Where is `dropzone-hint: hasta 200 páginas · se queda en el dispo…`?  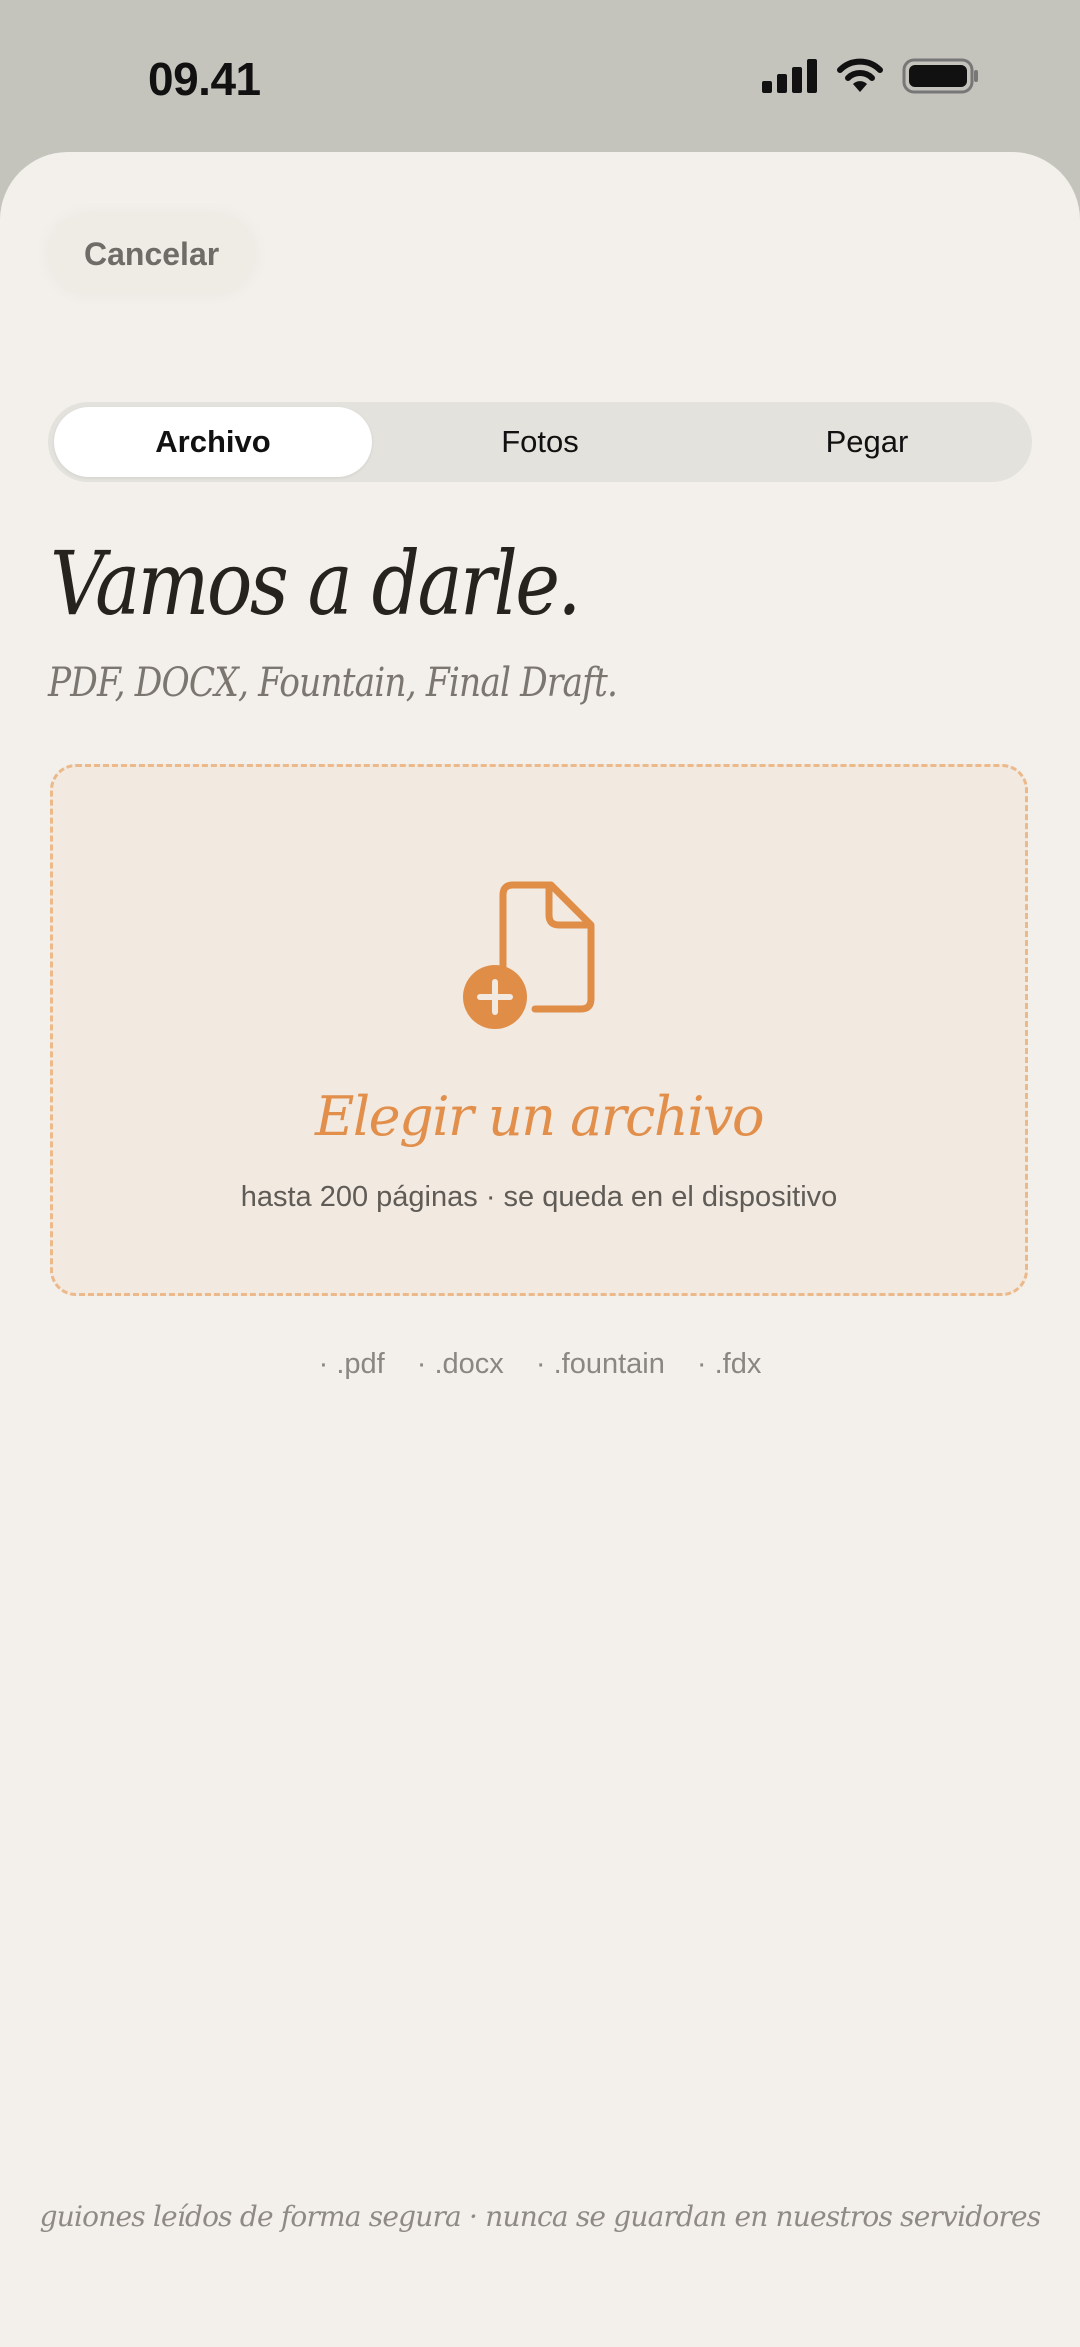 dropzone-hint: hasta 200 páginas · se queda en el dispo… is located at coordinates (539, 1197).